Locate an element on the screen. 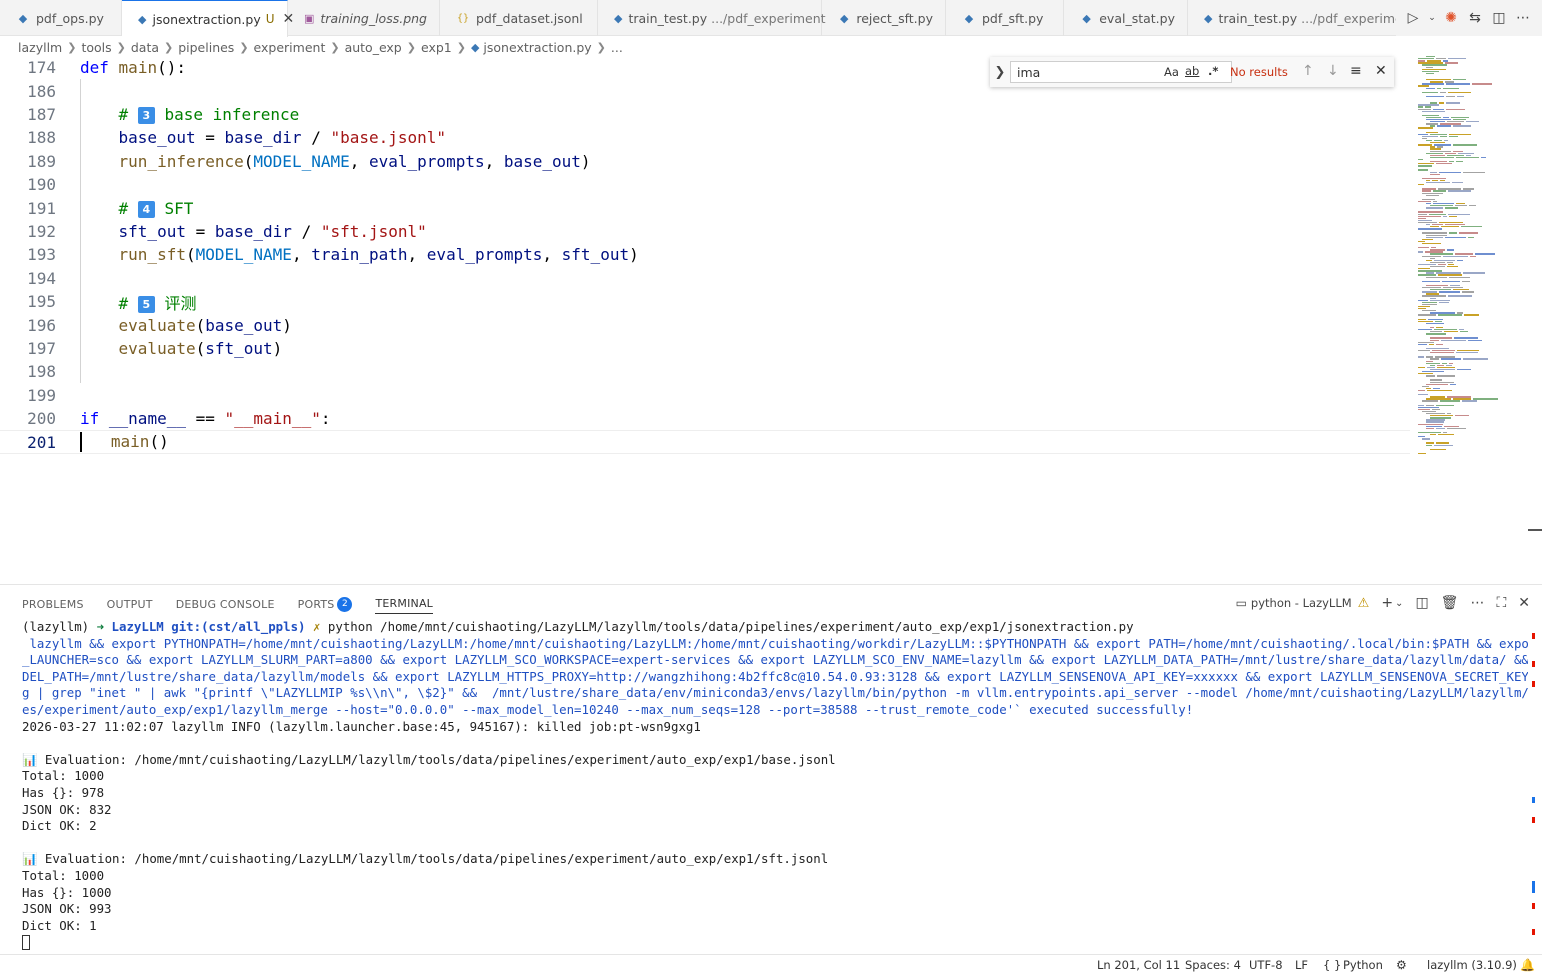 The height and width of the screenshot is (975, 1542). keycap-4-icon: 4 is located at coordinates (146, 209).